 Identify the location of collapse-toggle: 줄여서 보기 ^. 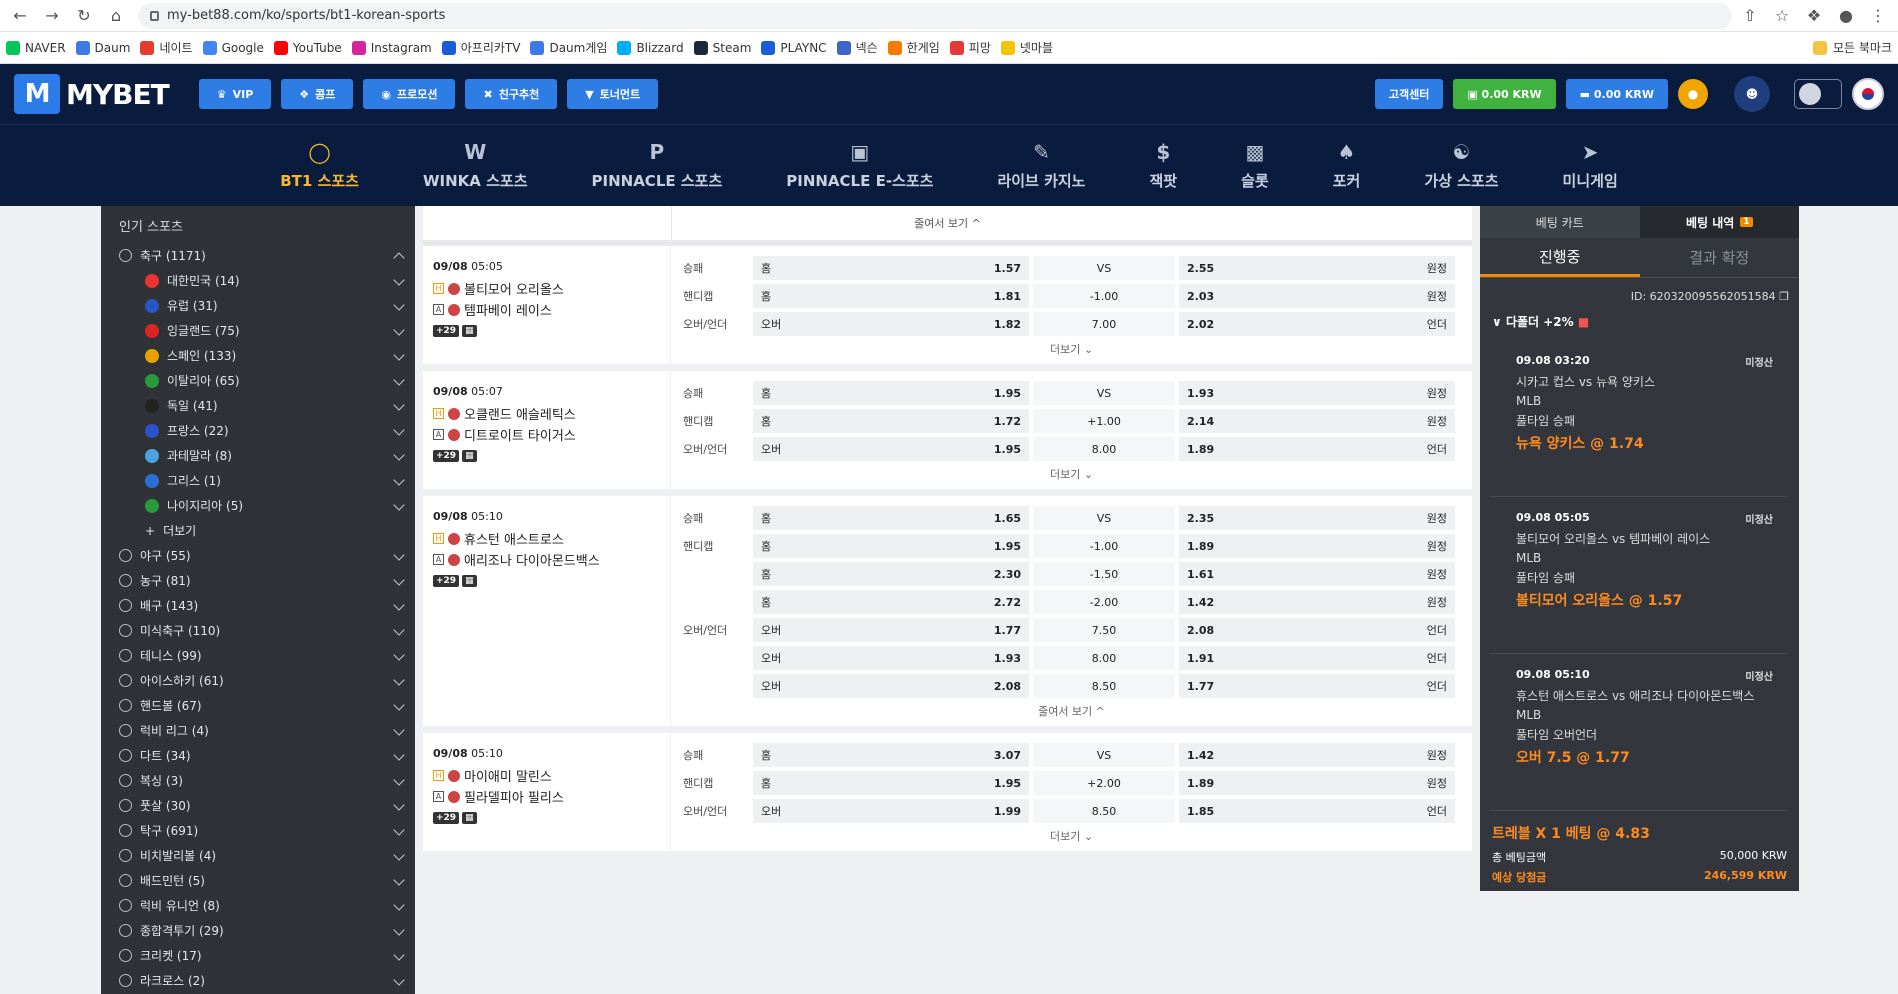
(947, 226).